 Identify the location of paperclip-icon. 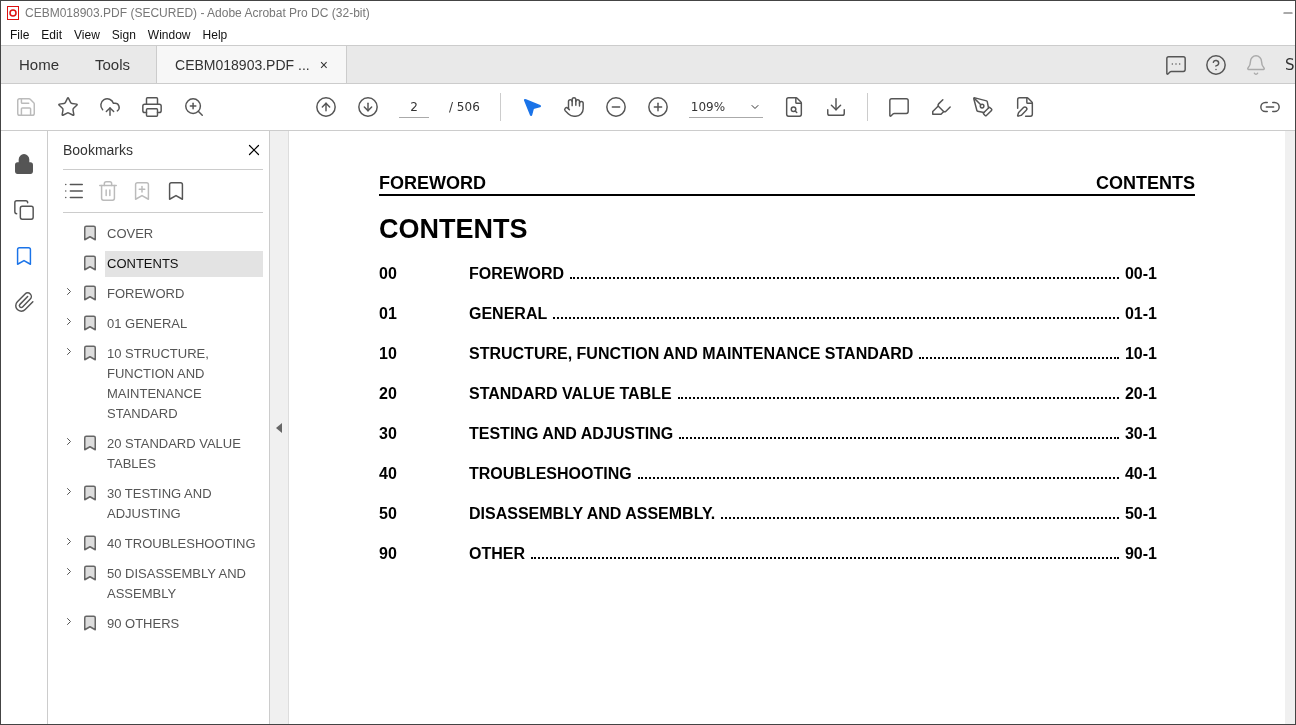
(24, 302).